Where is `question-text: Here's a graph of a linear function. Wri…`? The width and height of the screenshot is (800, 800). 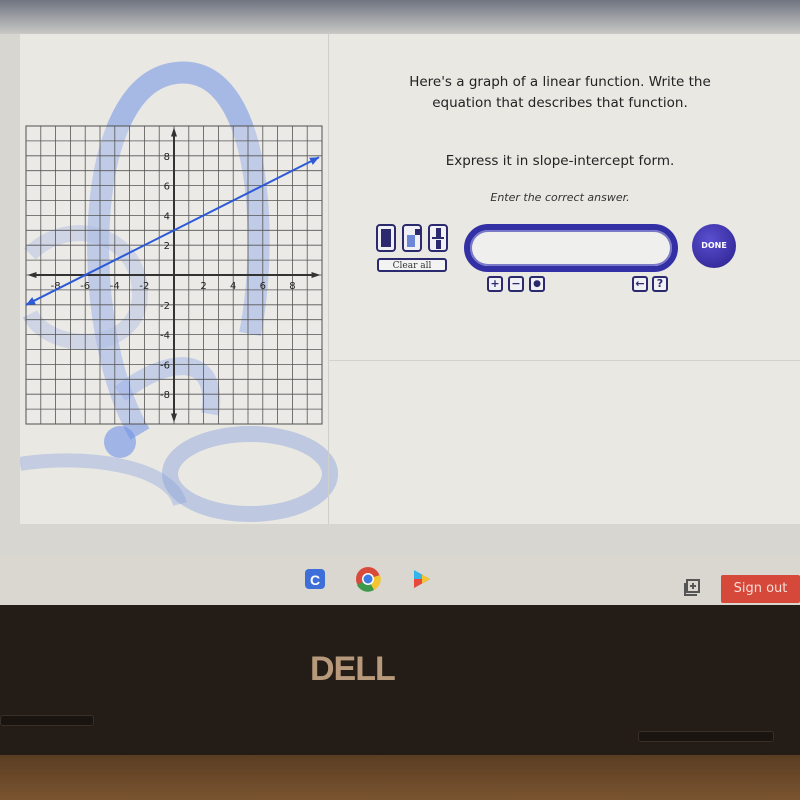
question-text: Here's a graph of a linear function. Wri… is located at coordinates (560, 93).